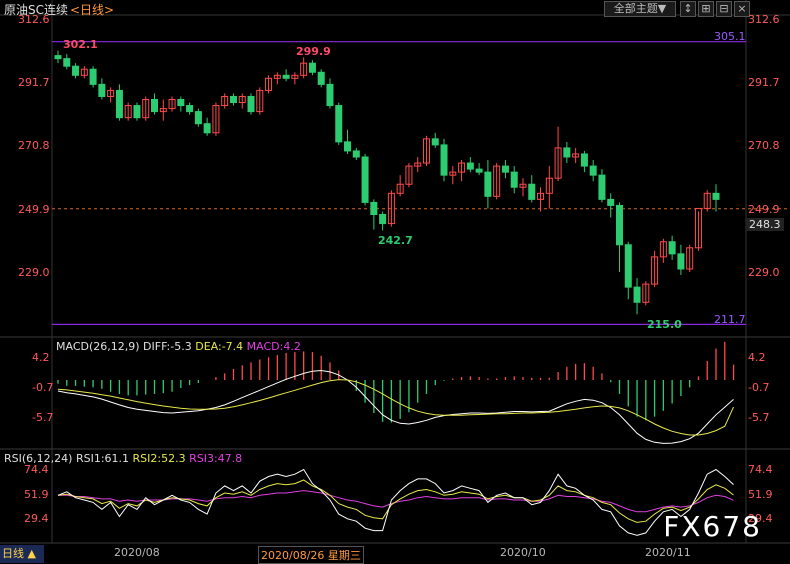 Image resolution: width=790 pixels, height=564 pixels. Describe the element at coordinates (764, 209) in the screenshot. I see `current-price-tag: 249.9` at that location.